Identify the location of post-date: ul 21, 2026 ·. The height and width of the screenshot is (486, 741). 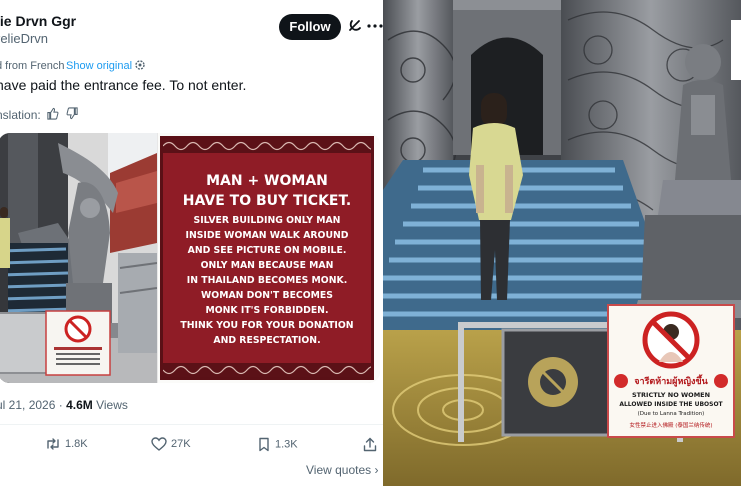
(33, 405).